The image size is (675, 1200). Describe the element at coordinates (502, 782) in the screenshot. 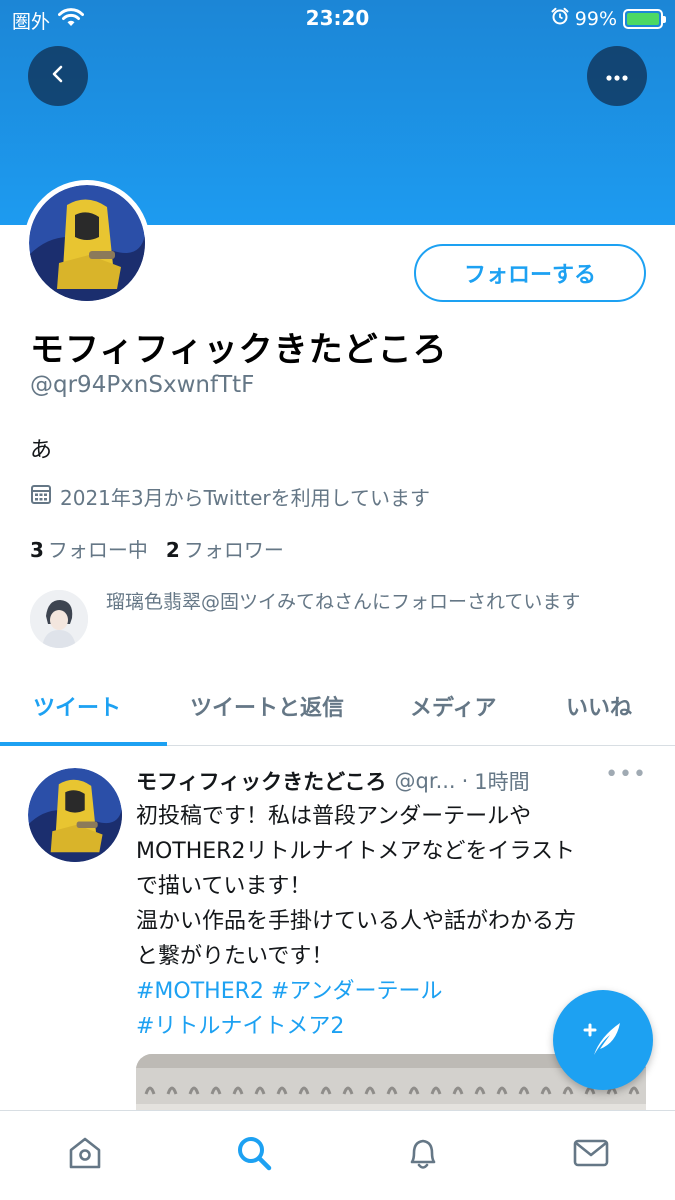

I see `tweet-time: 1時間` at that location.